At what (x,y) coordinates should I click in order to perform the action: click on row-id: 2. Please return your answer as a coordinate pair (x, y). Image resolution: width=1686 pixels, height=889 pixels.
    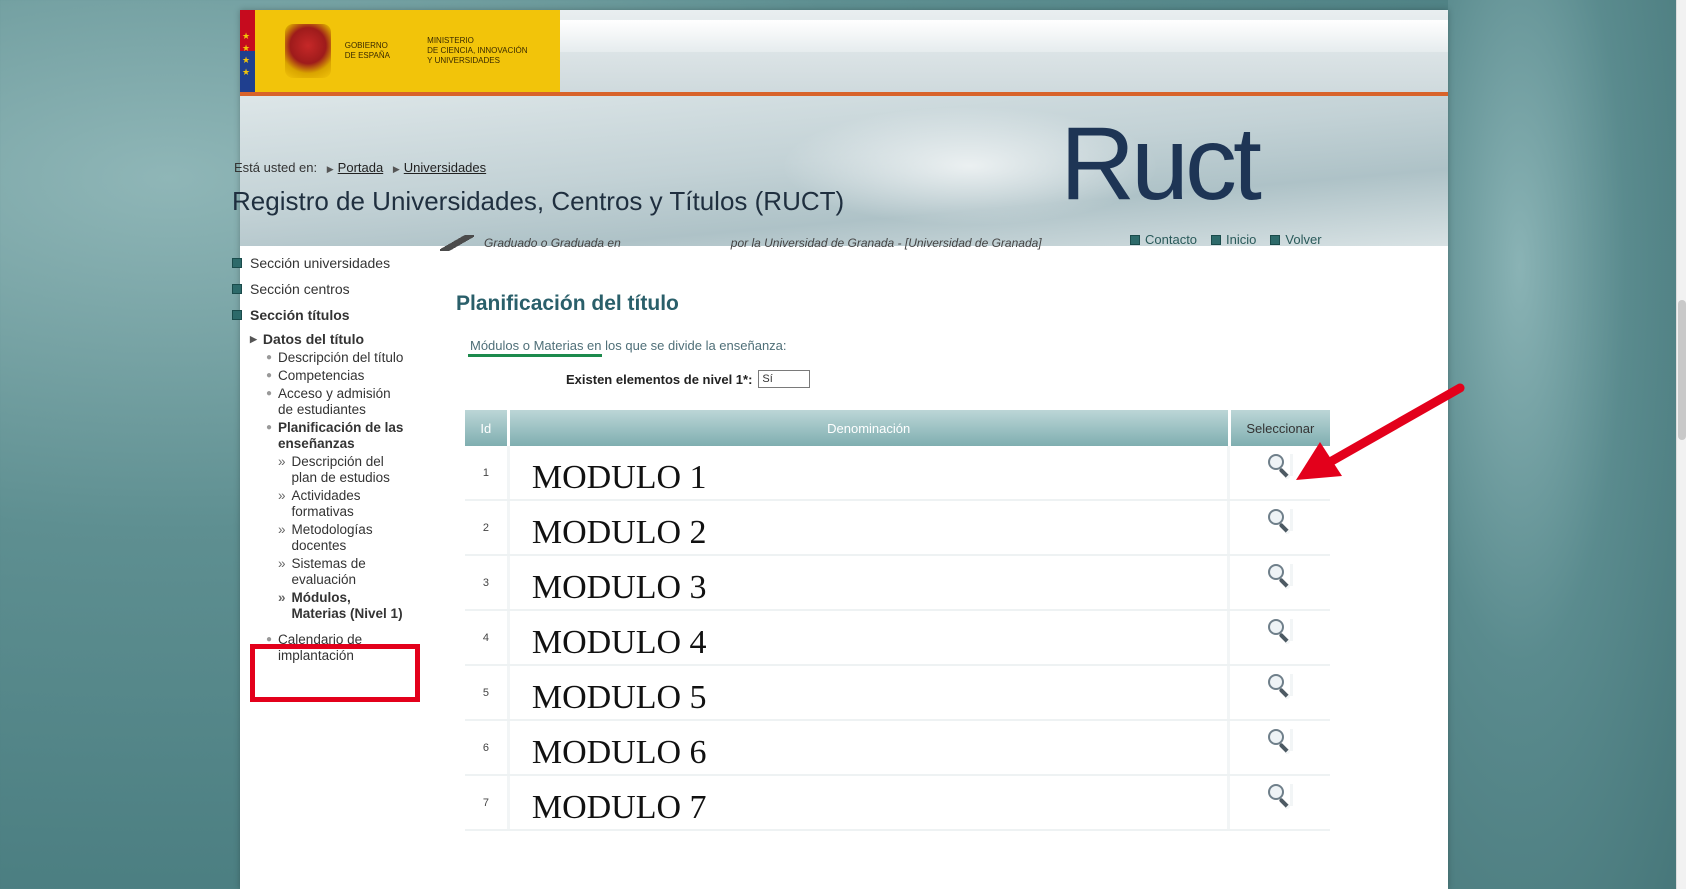
    Looking at the image, I should click on (487, 527).